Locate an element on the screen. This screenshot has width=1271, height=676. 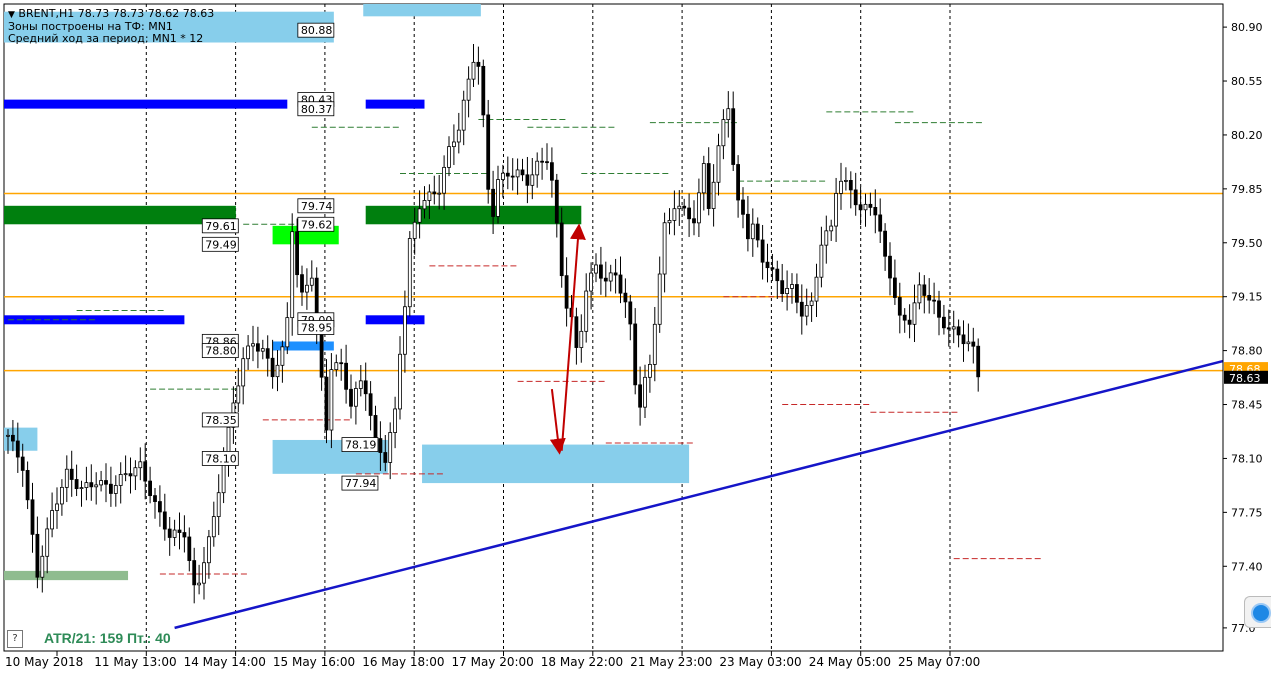
level-label-text: 79.61 is located at coordinates (221, 226).